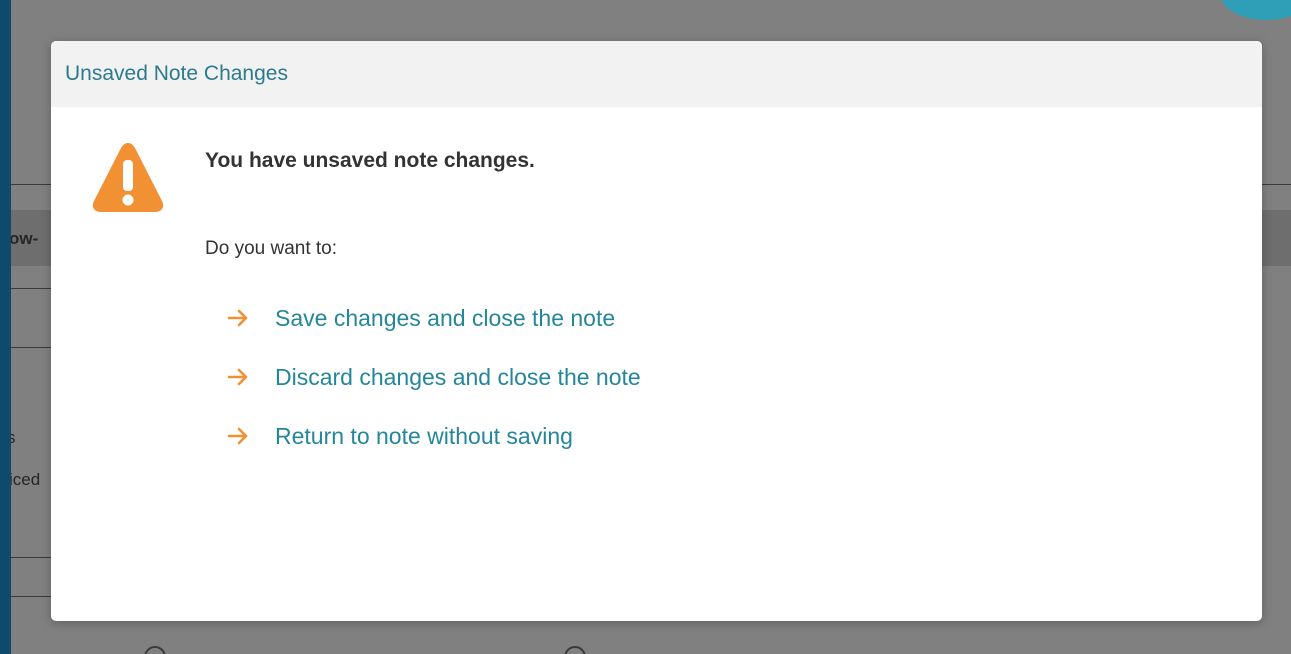 This screenshot has width=1291, height=654. Describe the element at coordinates (424, 436) in the screenshot. I see `option-label: Return to note without saving` at that location.